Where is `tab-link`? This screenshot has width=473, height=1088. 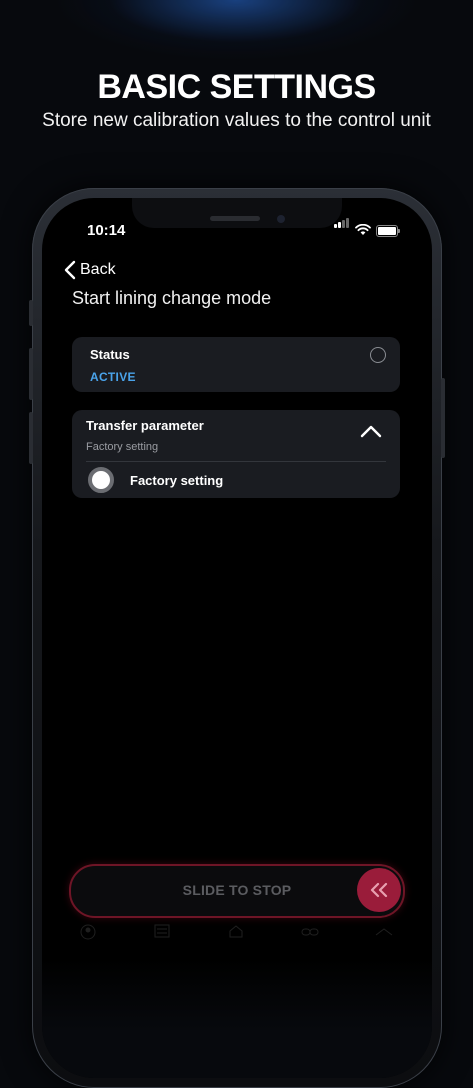 tab-link is located at coordinates (310, 933).